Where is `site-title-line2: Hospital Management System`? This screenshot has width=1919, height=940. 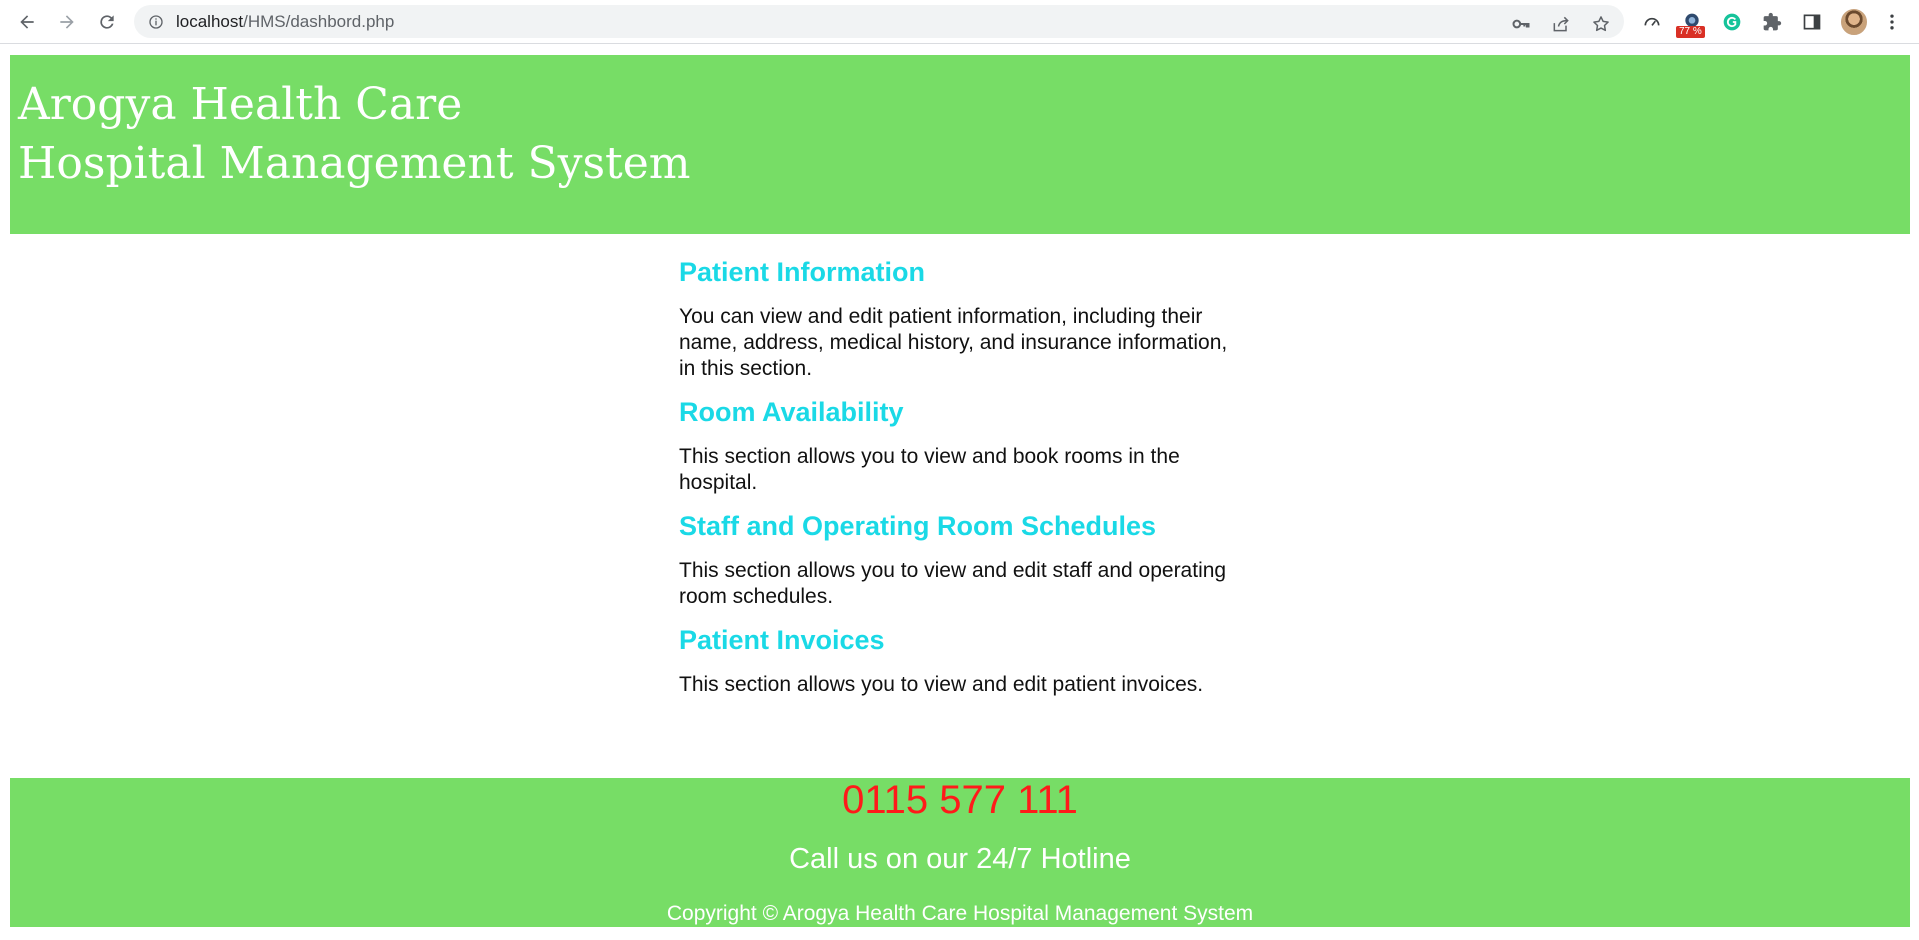 site-title-line2: Hospital Management System is located at coordinates (354, 163).